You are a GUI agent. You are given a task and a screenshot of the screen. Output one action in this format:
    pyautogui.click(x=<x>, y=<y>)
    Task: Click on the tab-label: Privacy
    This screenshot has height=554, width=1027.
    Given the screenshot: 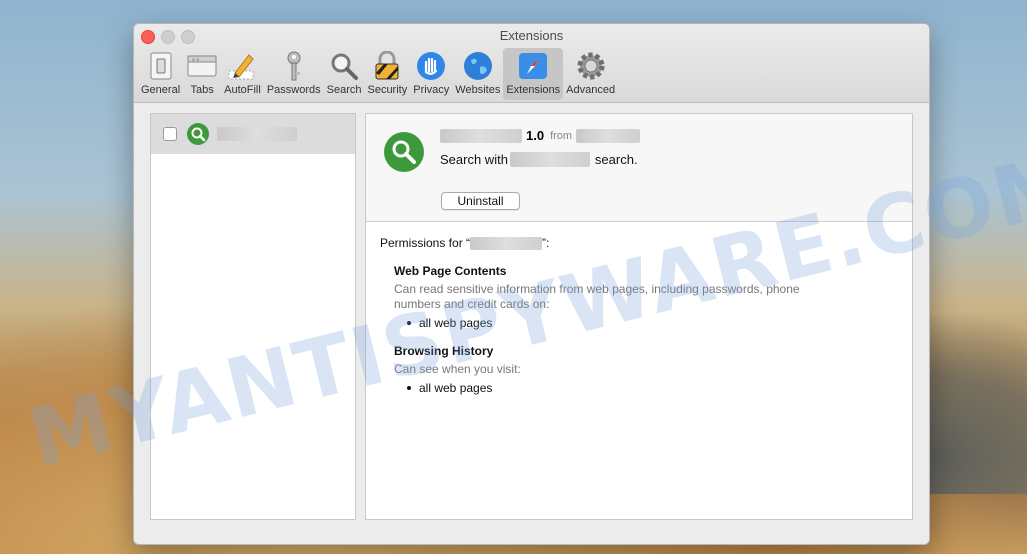 What is the action you would take?
    pyautogui.click(x=431, y=90)
    